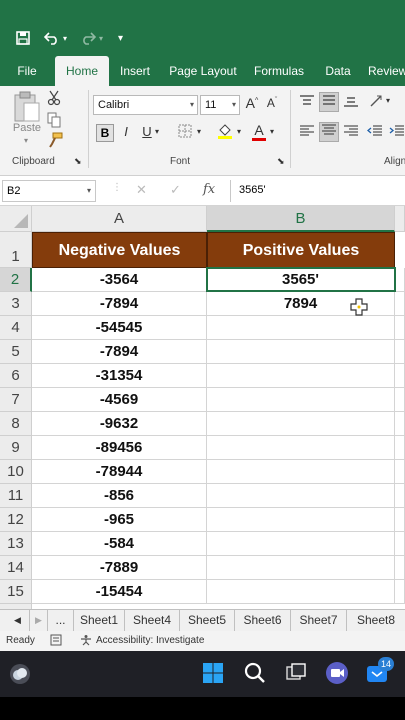 This screenshot has height=720, width=405. I want to click on font-color-dropdown-icon: ▾, so click(272, 131).